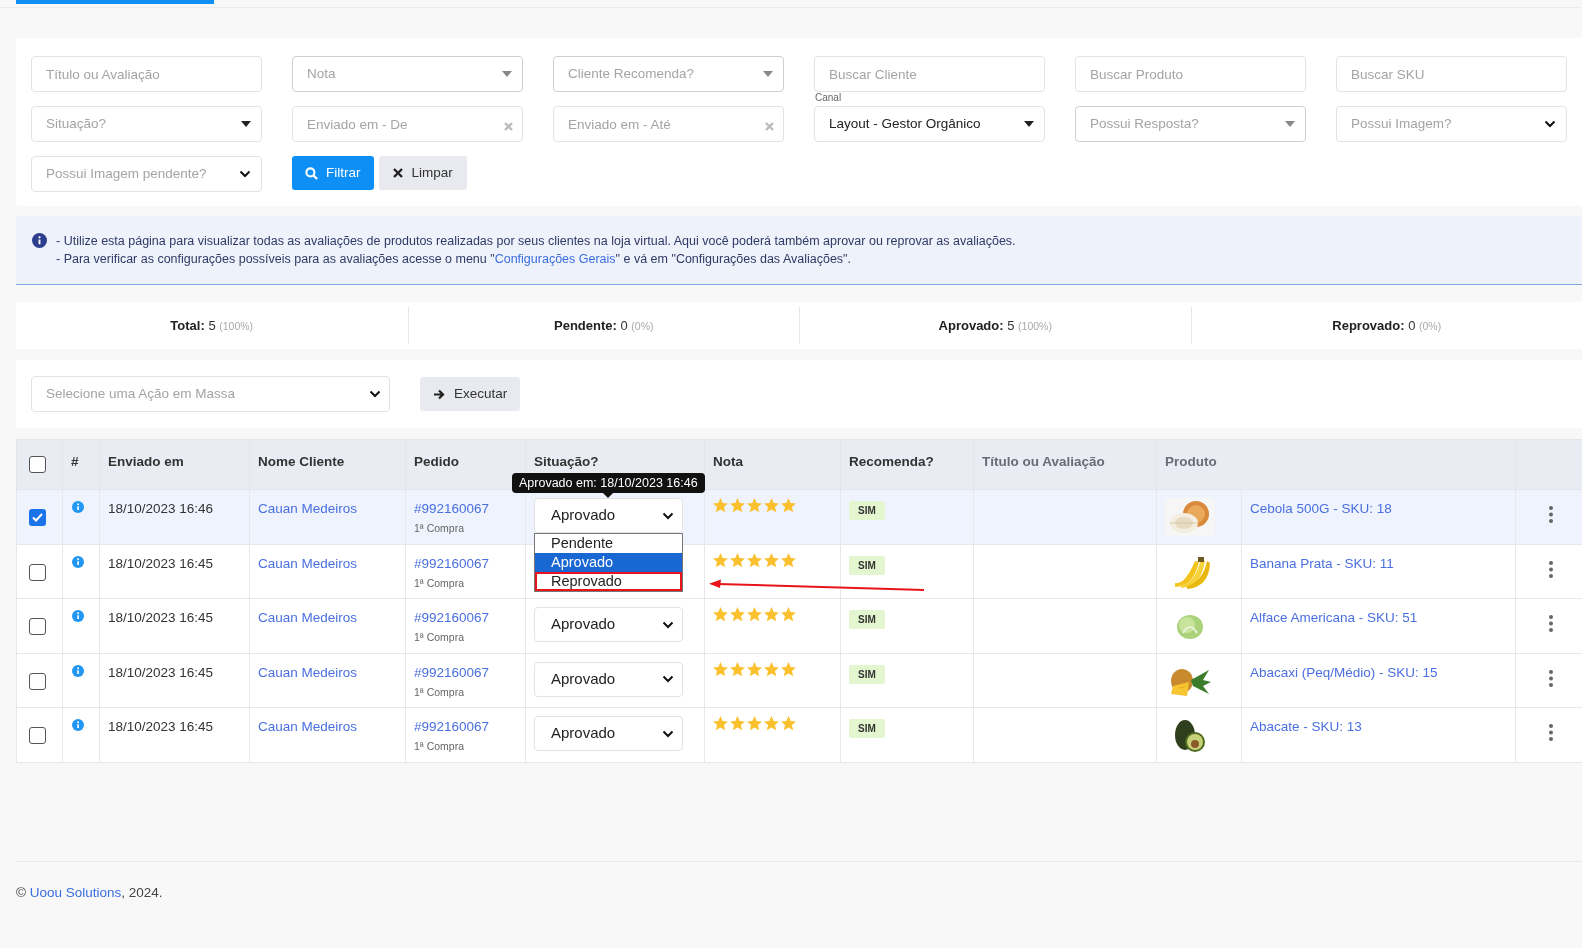  Describe the element at coordinates (436, 462) in the screenshot. I see `column-header: Pedido` at that location.